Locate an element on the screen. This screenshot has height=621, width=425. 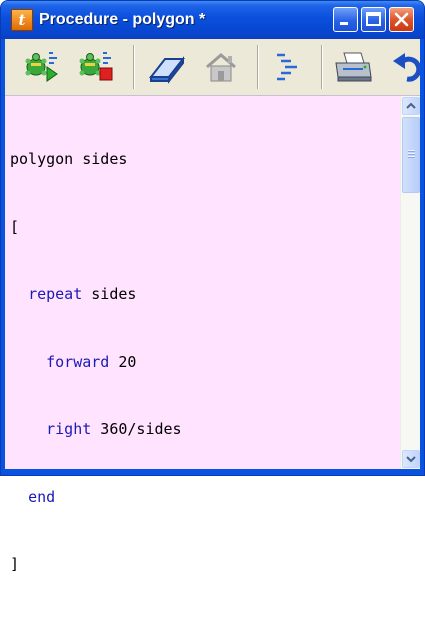
toolbar is located at coordinates (212, 67).